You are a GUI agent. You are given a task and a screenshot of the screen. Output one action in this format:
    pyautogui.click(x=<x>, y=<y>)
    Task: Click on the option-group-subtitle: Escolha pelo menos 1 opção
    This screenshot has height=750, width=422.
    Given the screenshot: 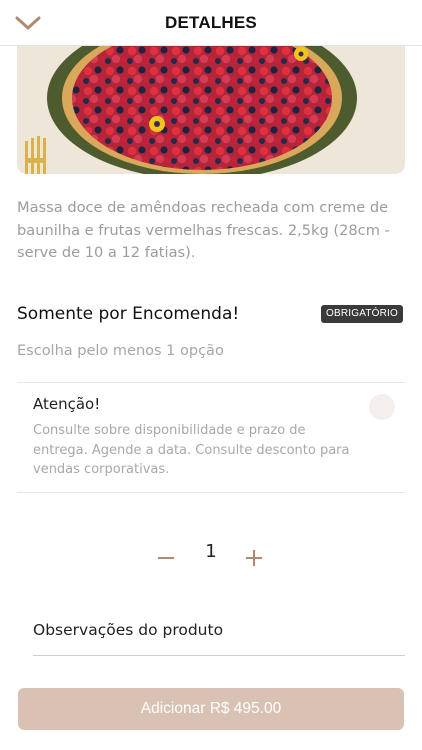 What is the action you would take?
    pyautogui.click(x=120, y=351)
    